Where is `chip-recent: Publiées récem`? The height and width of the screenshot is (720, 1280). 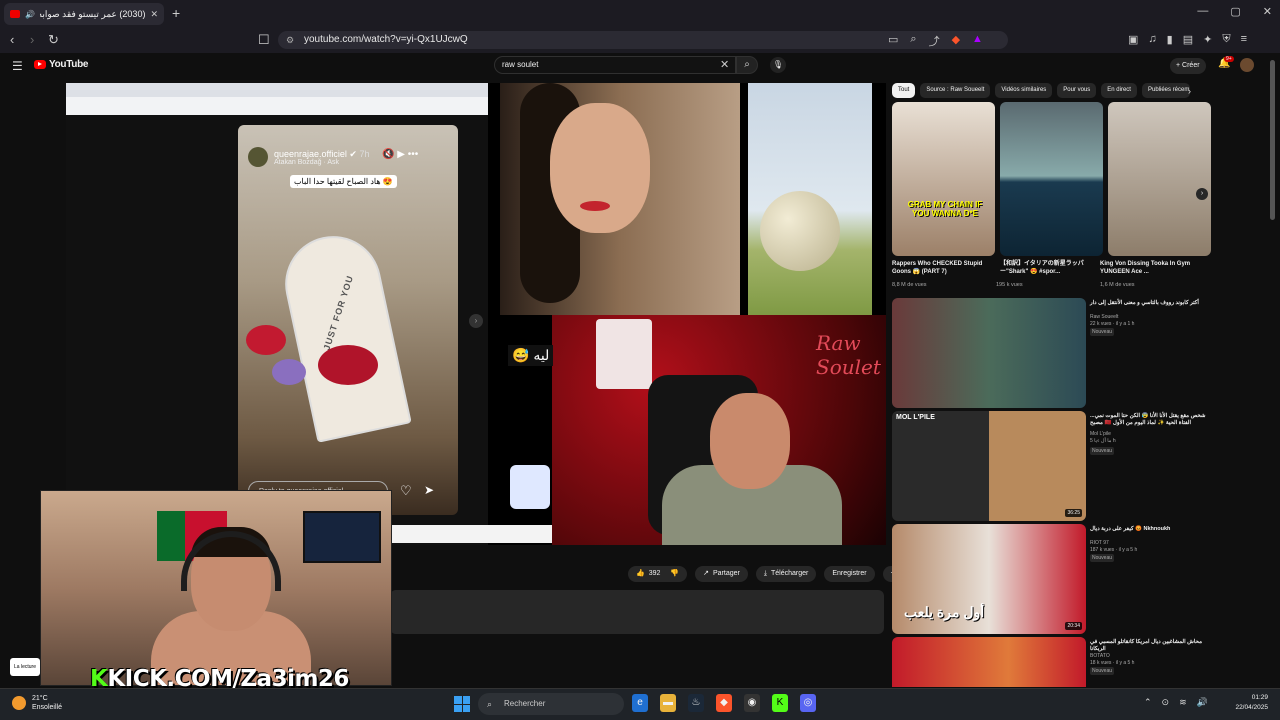 chip-recent: Publiées récem is located at coordinates (1165, 90).